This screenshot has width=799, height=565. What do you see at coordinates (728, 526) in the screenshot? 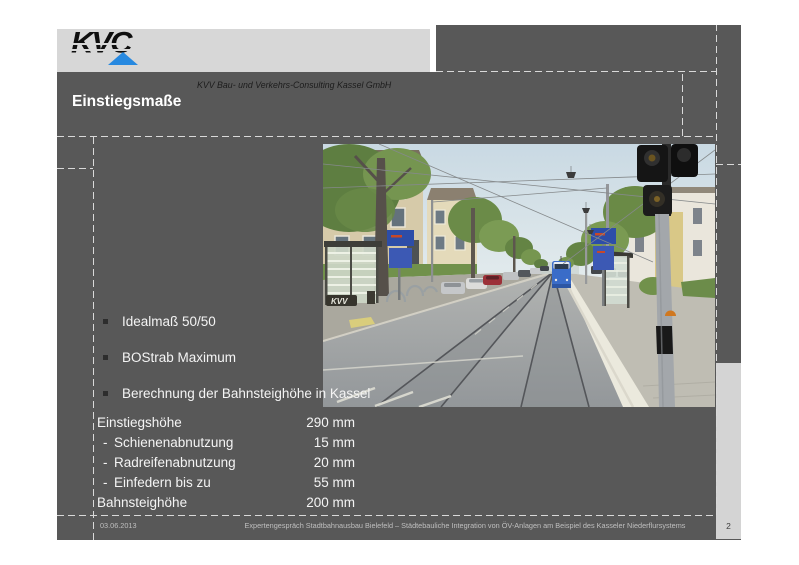
I see `page-number: 2` at bounding box center [728, 526].